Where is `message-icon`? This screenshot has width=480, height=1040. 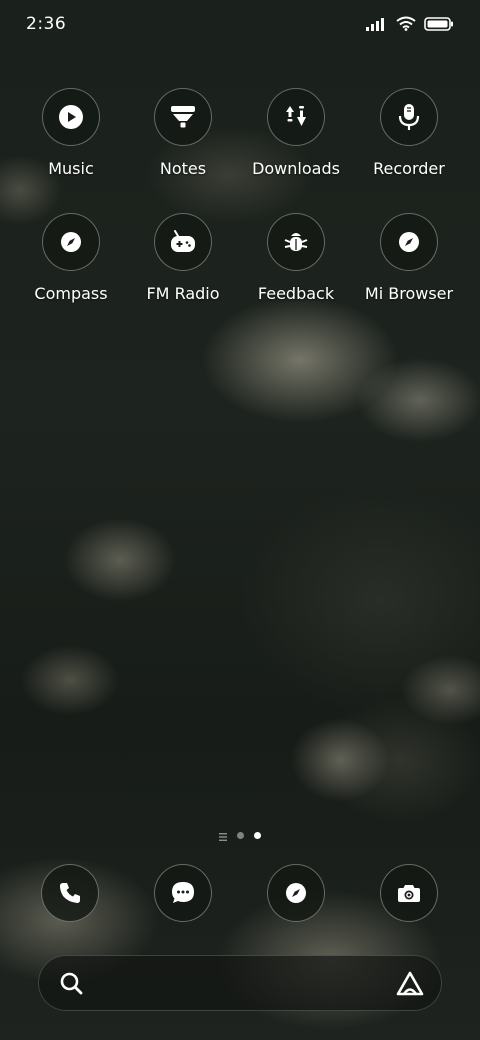
message-icon is located at coordinates (183, 893).